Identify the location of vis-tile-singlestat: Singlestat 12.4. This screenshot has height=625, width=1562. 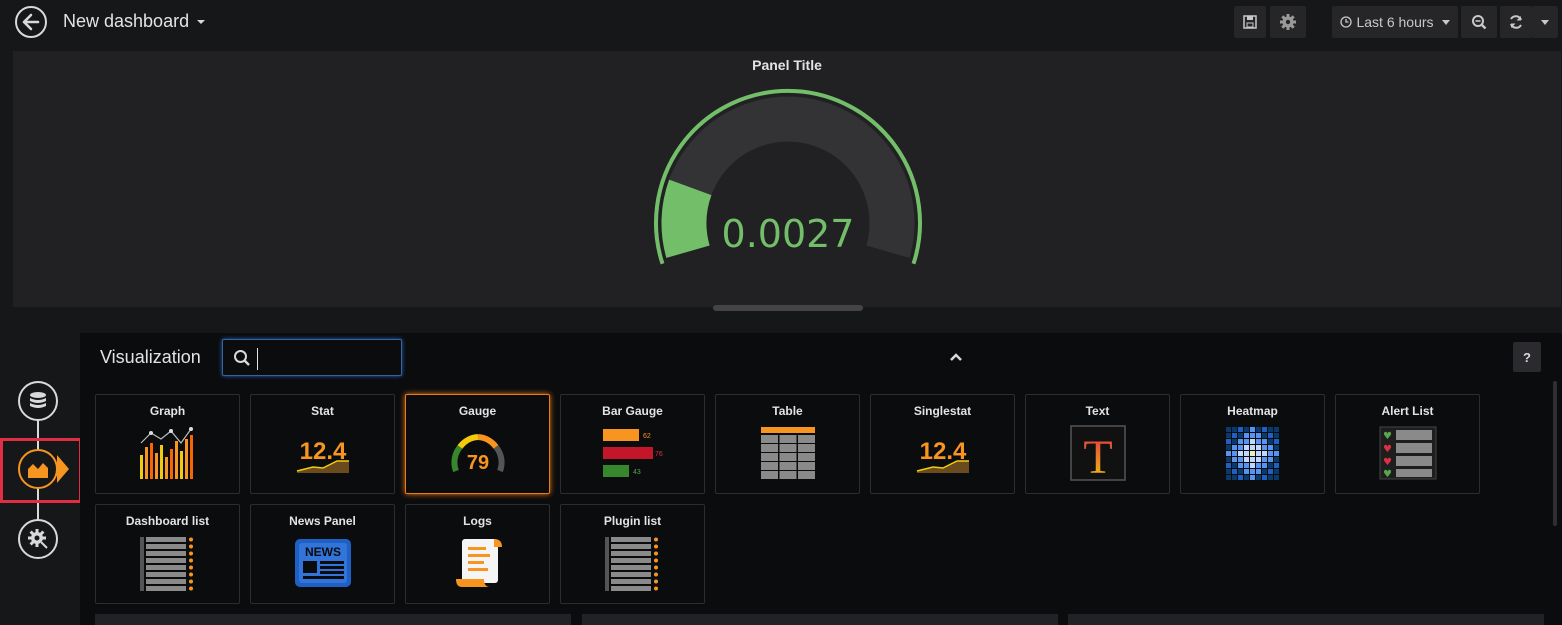
(942, 444).